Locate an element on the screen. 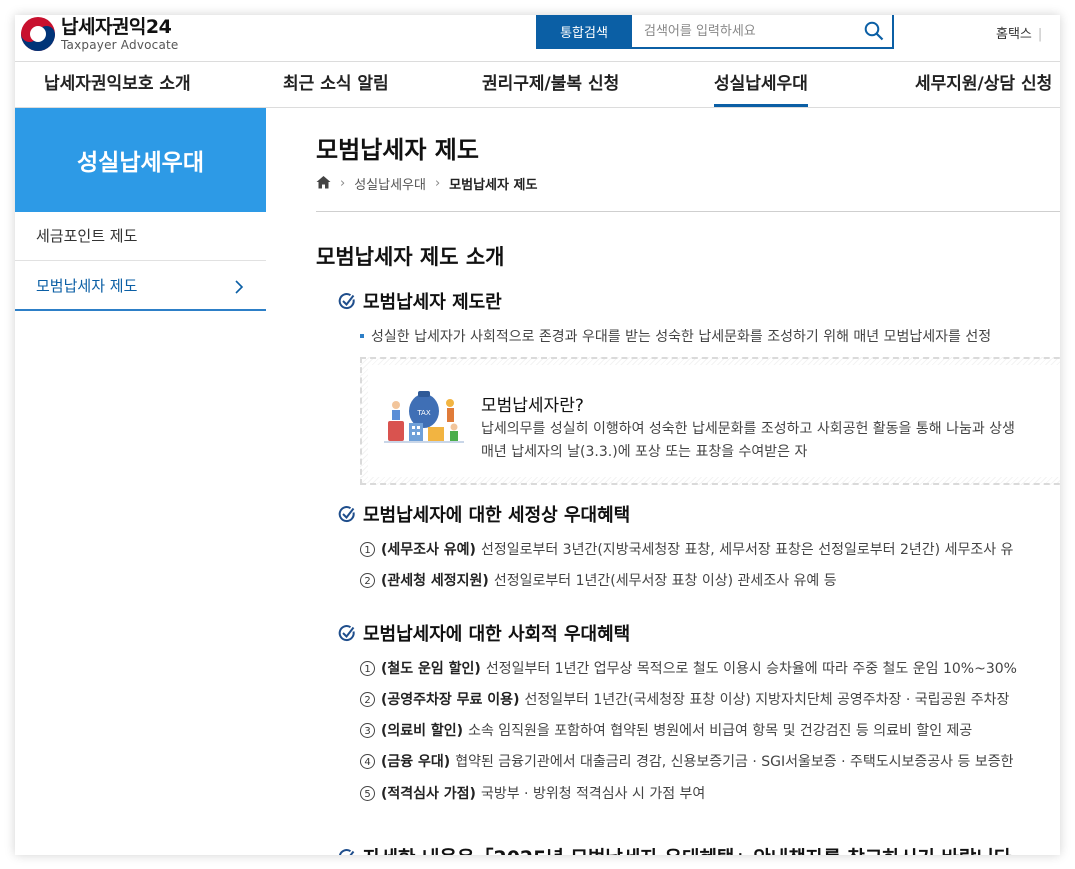  breadcrumb: › 성실납세우대 › 모범납세자 제도 is located at coordinates (426, 183).